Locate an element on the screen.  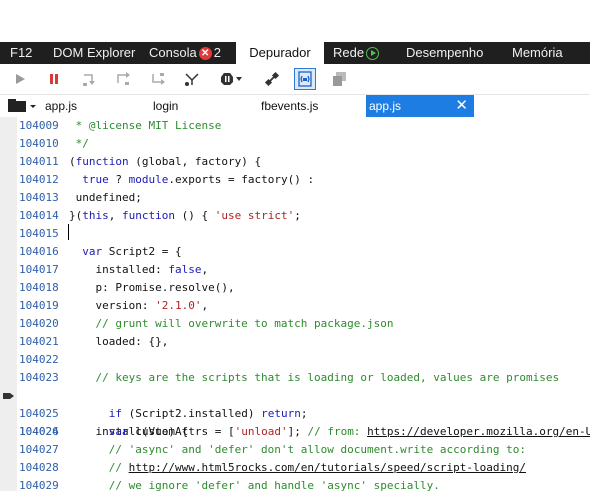
pretty-print-icon is located at coordinates (339, 79).